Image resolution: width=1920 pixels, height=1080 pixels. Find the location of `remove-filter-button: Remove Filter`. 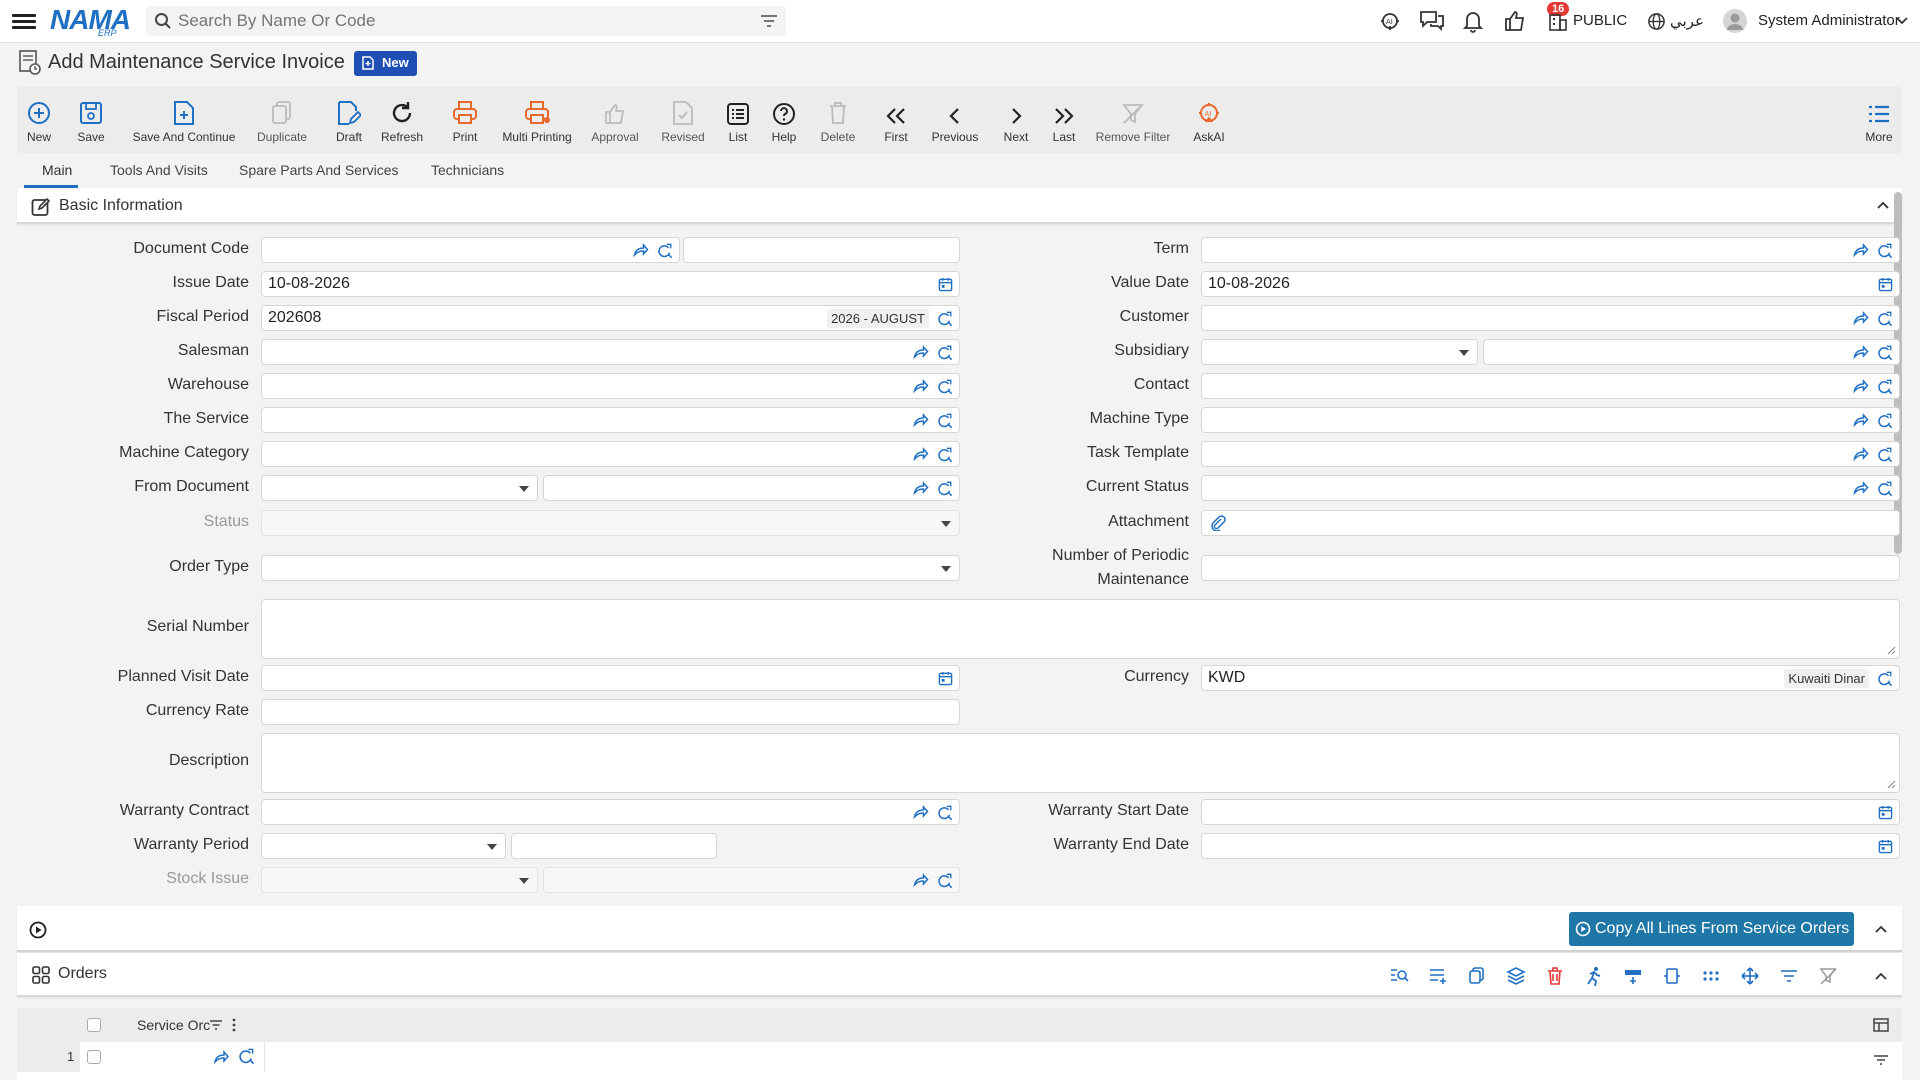

remove-filter-button: Remove Filter is located at coordinates (1133, 120).